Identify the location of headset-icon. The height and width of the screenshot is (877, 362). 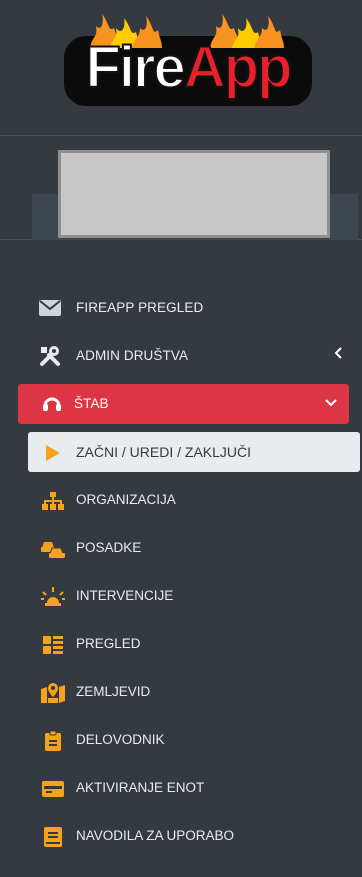
(52, 404).